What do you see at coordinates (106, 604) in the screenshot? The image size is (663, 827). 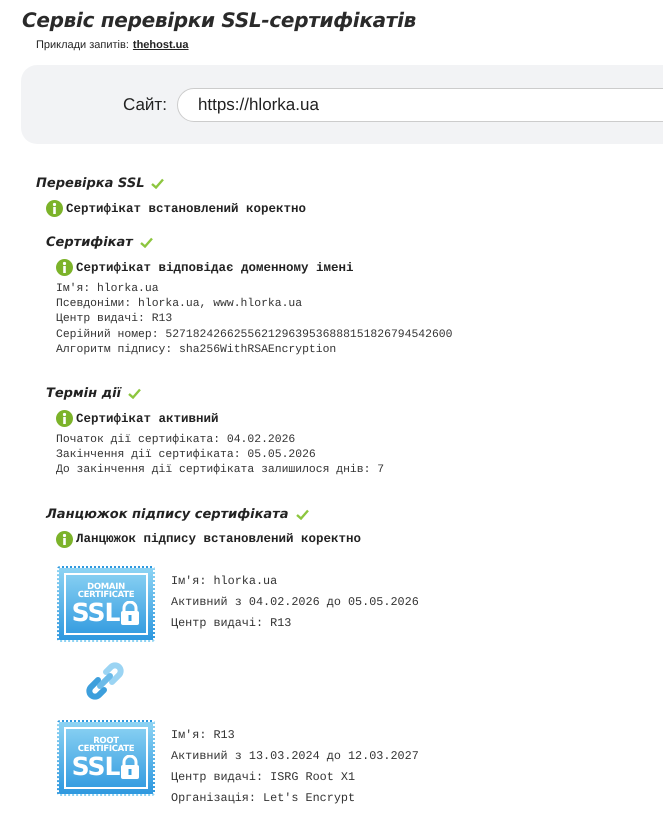 I see `ssl-certificate-badge: DOMAIN CERTIFICATE SSL` at bounding box center [106, 604].